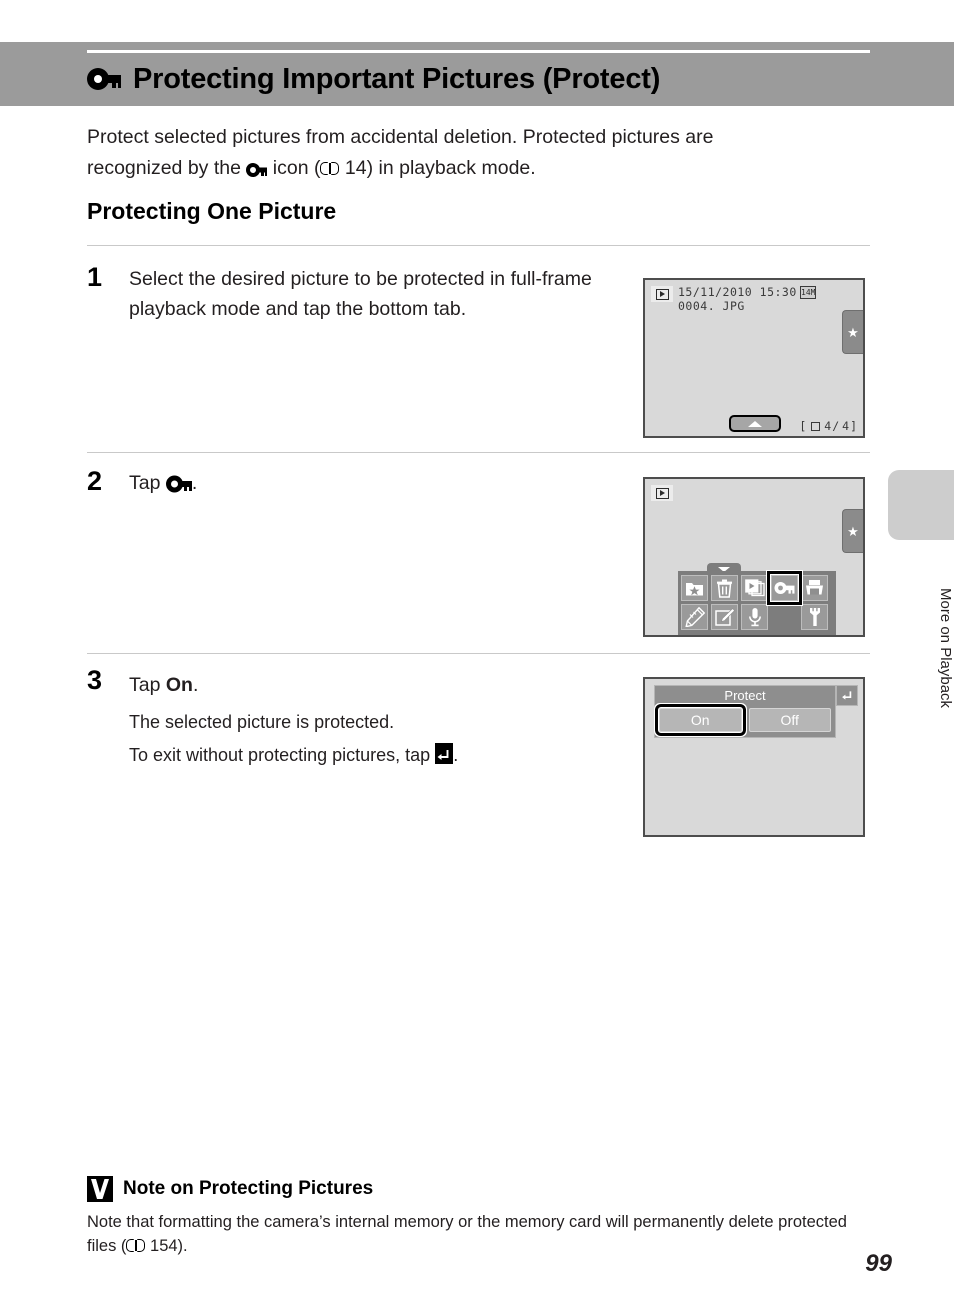  What do you see at coordinates (451, 168) in the screenshot?
I see `intro-line-2-after: ) in playback mode.` at bounding box center [451, 168].